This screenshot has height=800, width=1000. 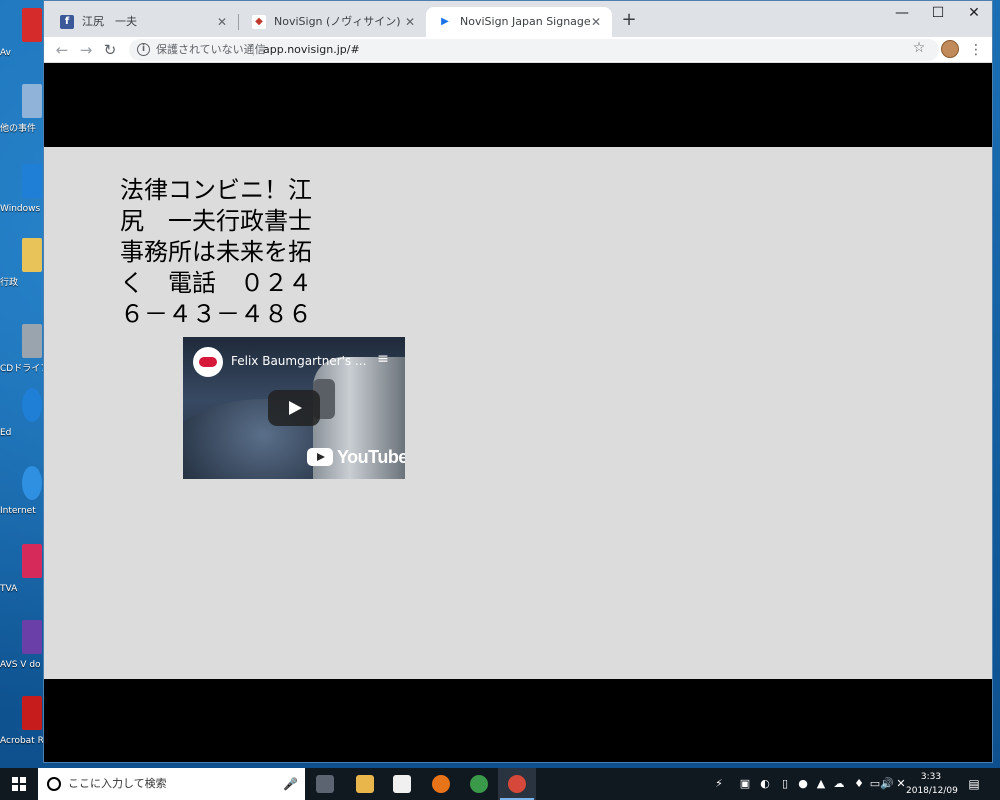 I want to click on address-separator, so click(x=253, y=50).